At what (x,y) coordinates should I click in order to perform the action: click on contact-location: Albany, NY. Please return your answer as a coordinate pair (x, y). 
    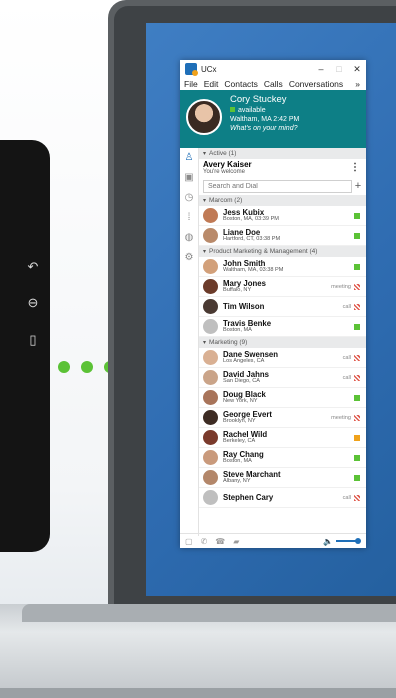
    Looking at the image, I should click on (237, 480).